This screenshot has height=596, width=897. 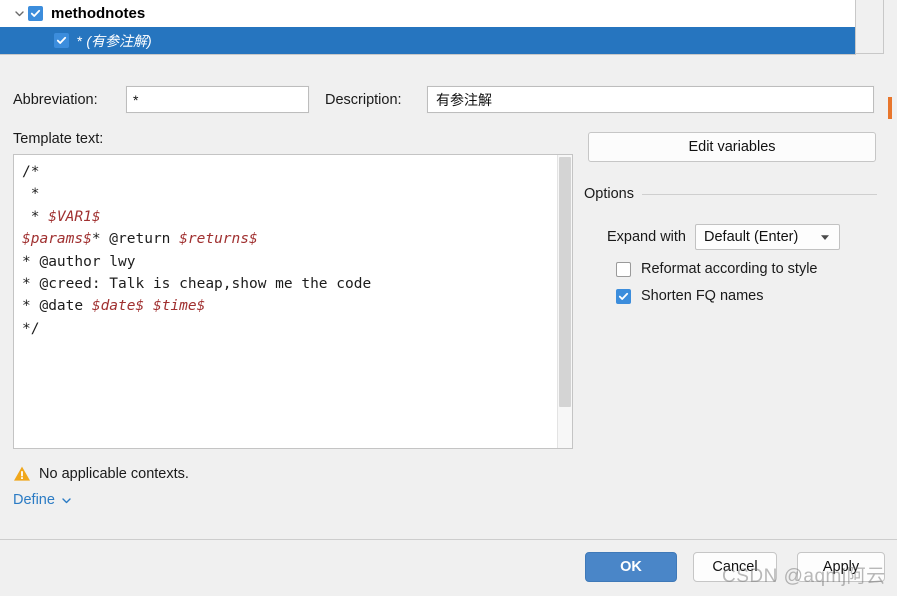 What do you see at coordinates (74, 216) in the screenshot?
I see `template-variable-token: $VAR1$` at bounding box center [74, 216].